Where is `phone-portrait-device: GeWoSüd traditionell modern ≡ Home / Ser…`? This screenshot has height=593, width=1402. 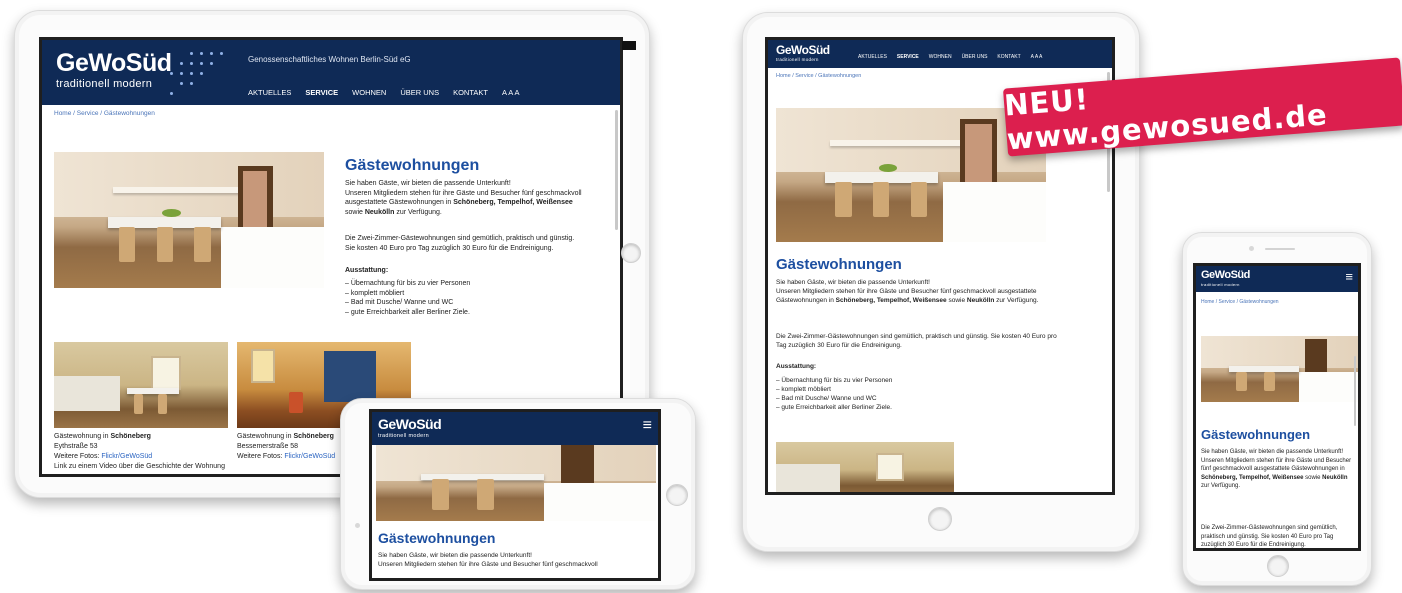 phone-portrait-device: GeWoSüd traditionell modern ≡ Home / Ser… is located at coordinates (1277, 409).